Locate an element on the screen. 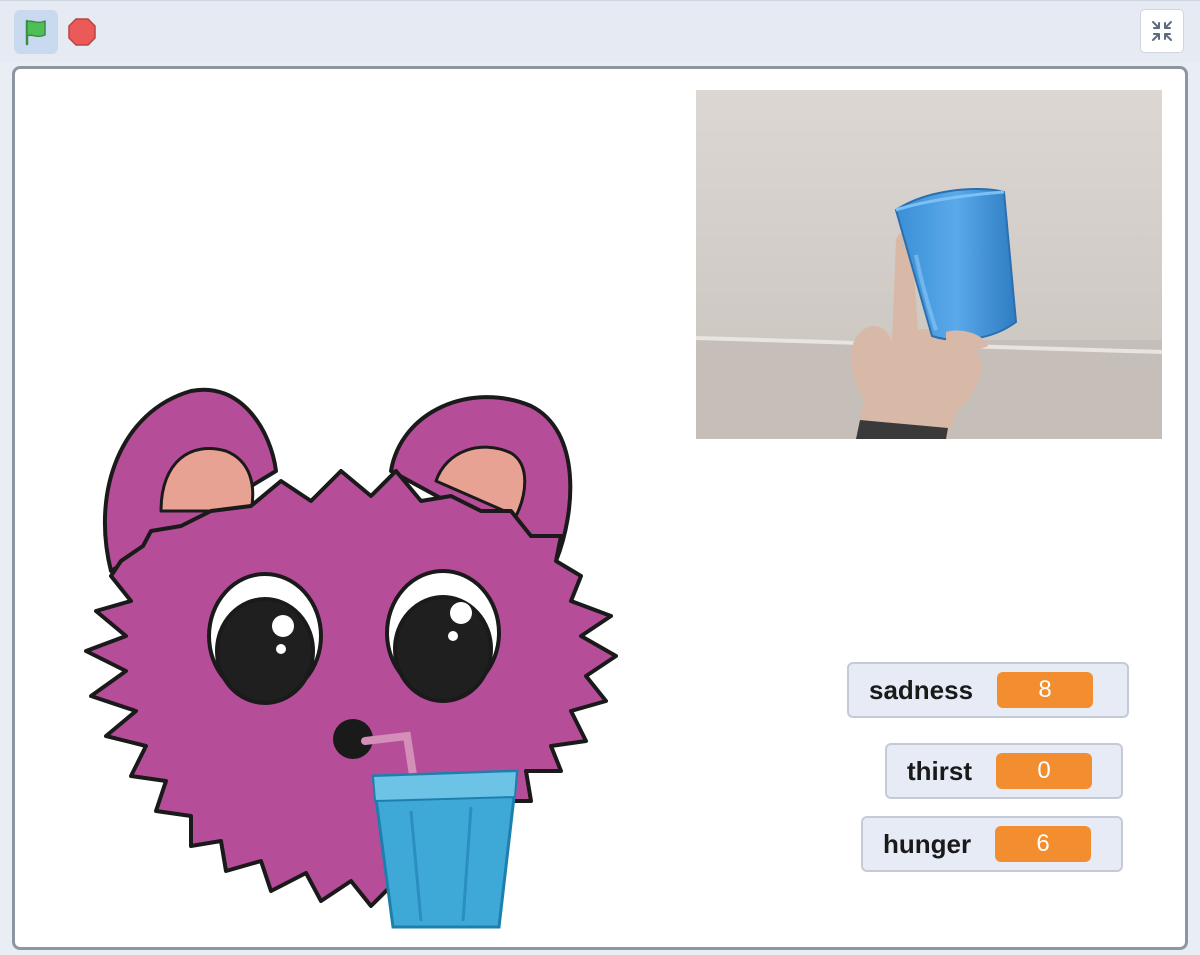 This screenshot has height=955, width=1200. monitor-value: 6 is located at coordinates (1043, 844).